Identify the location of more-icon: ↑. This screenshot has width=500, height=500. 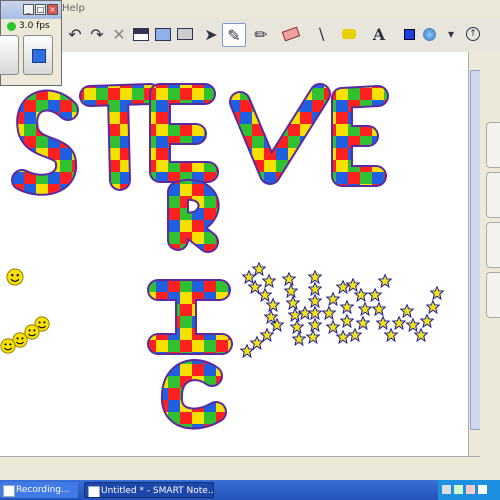
(473, 34).